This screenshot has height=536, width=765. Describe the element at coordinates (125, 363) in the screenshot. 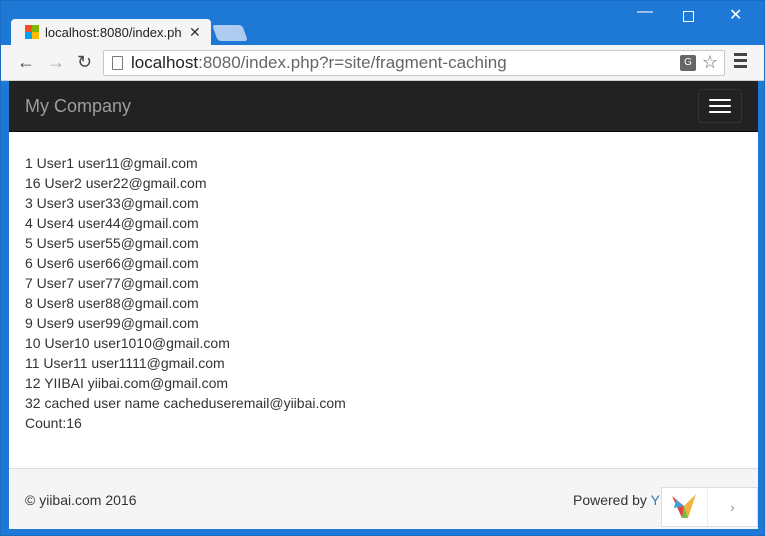

I see `list-item: 11 User11 user1111@gmail.com` at that location.